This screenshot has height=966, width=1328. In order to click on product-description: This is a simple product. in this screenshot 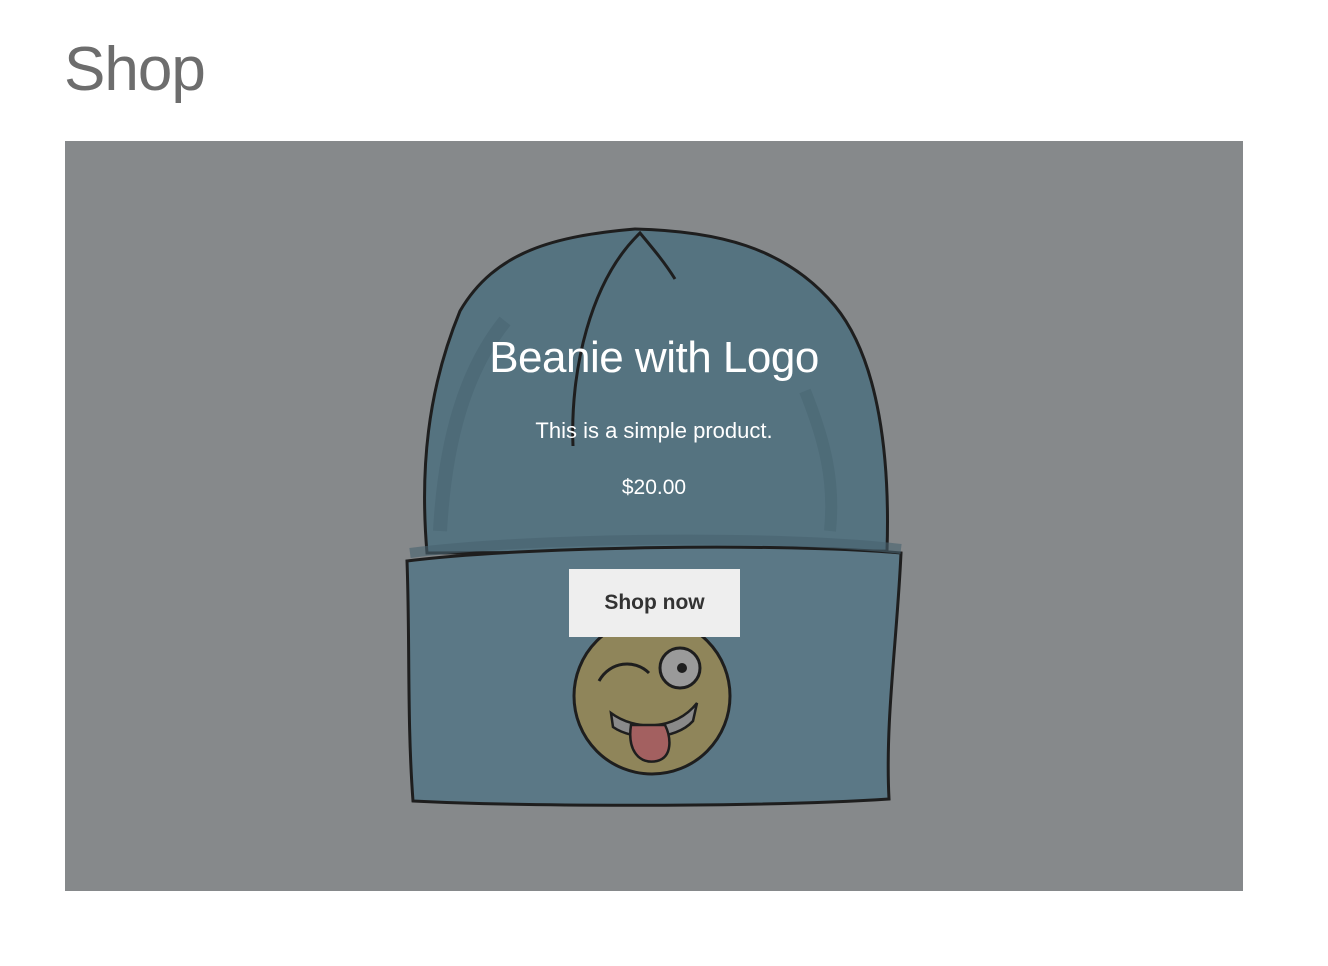, I will do `click(654, 430)`.